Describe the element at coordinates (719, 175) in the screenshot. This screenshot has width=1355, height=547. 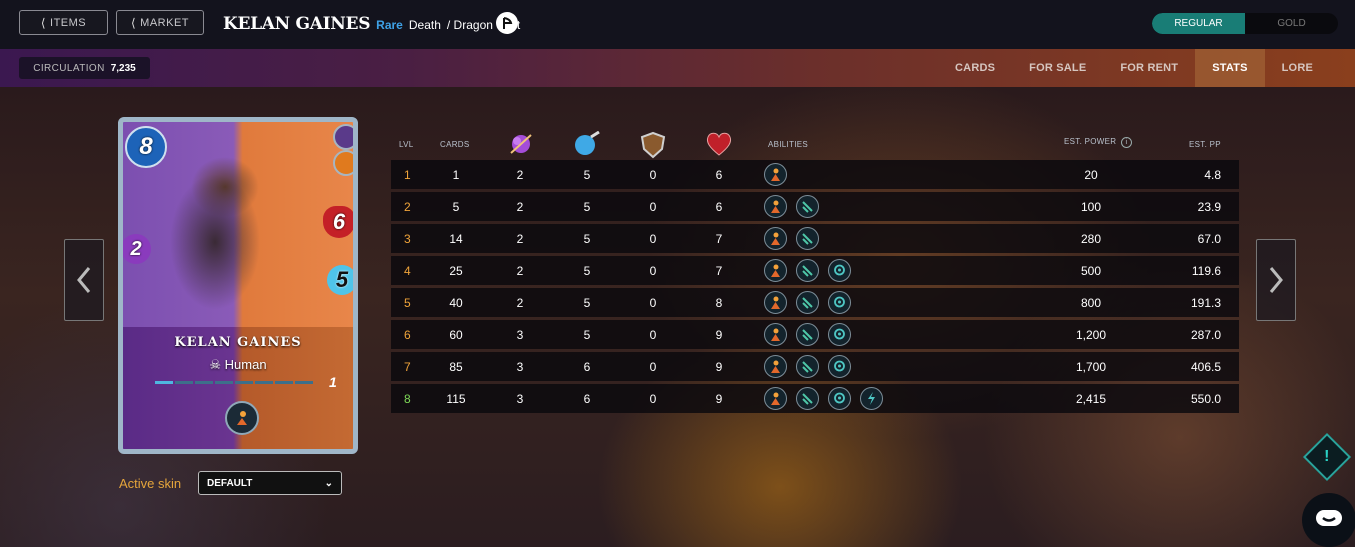
I see `health-cell: 6` at that location.